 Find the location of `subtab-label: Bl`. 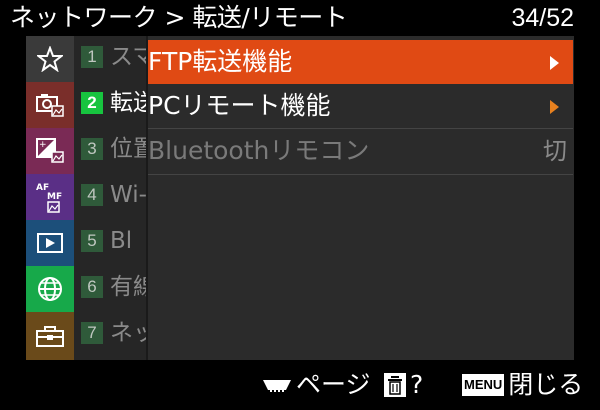

subtab-label: Bl is located at coordinates (121, 241).